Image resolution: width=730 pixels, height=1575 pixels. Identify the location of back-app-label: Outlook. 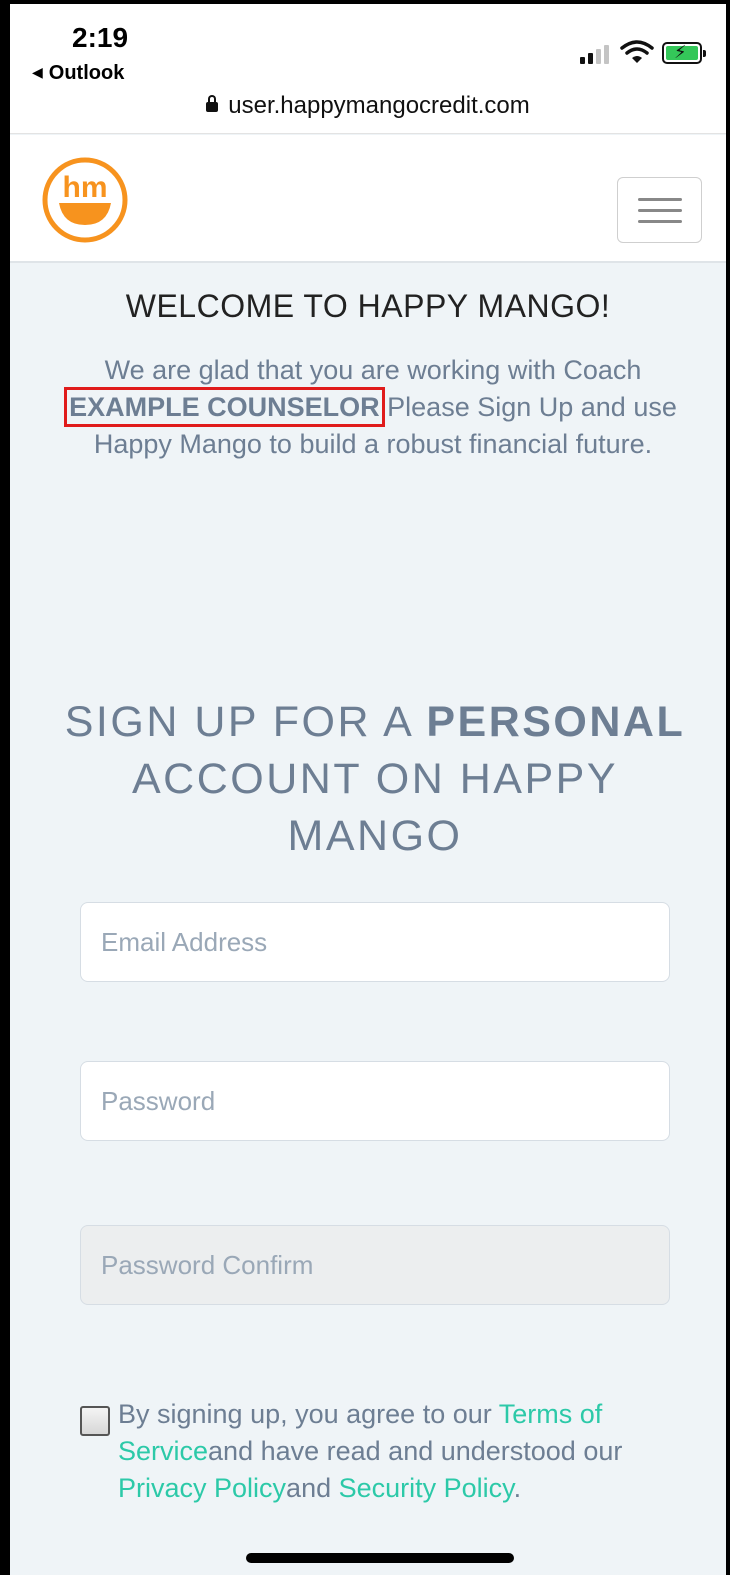
(86, 73).